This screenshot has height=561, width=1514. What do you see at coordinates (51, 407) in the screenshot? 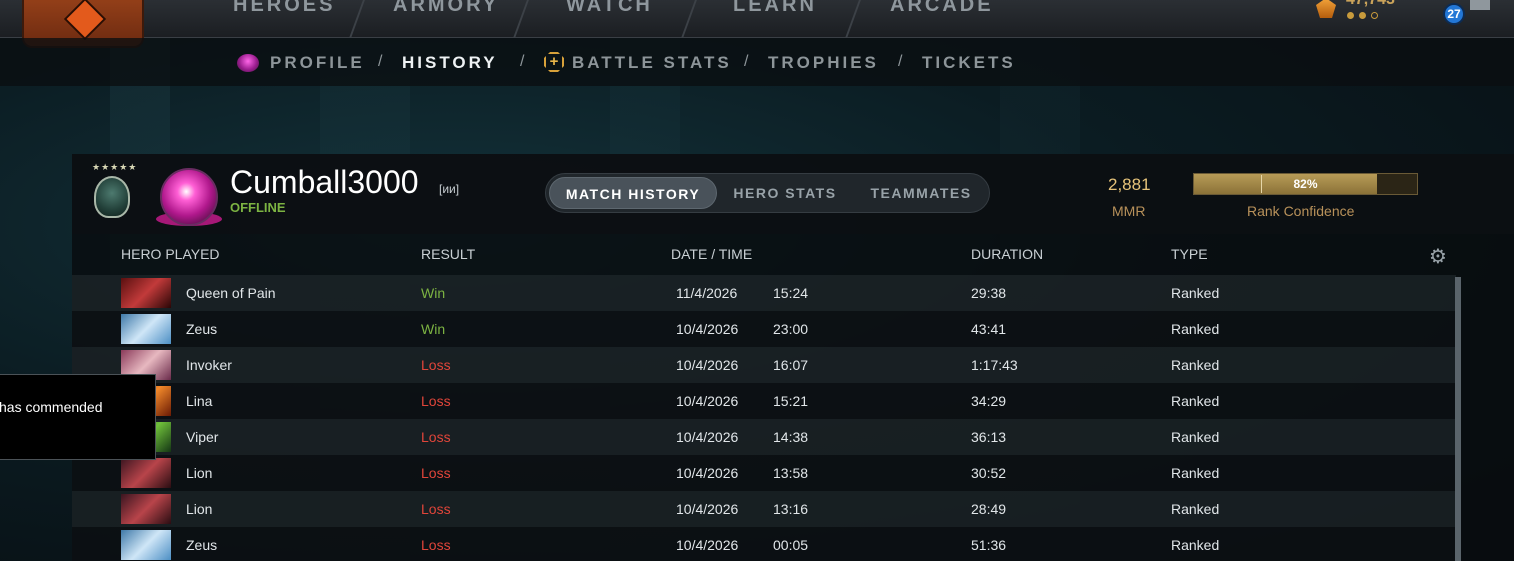
I see `notification-text: has commended` at bounding box center [51, 407].